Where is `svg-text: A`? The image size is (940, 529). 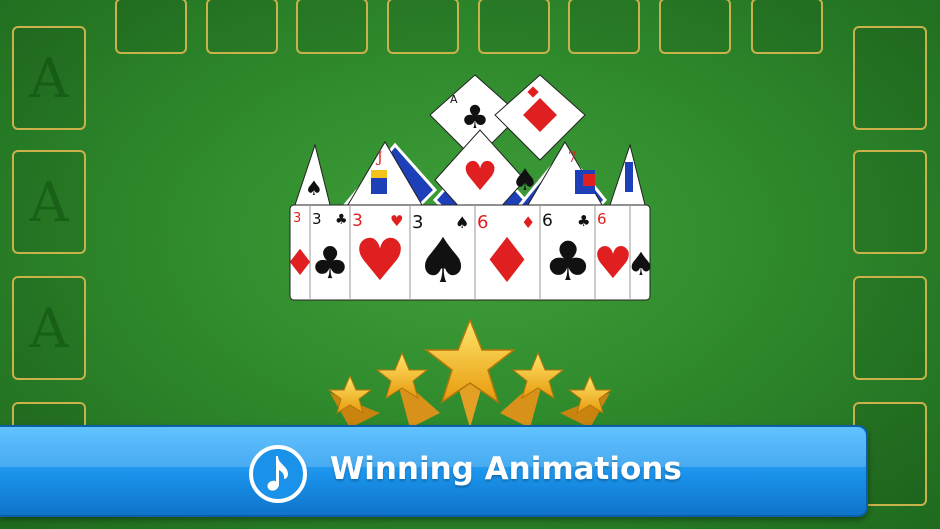 svg-text: A is located at coordinates (454, 99).